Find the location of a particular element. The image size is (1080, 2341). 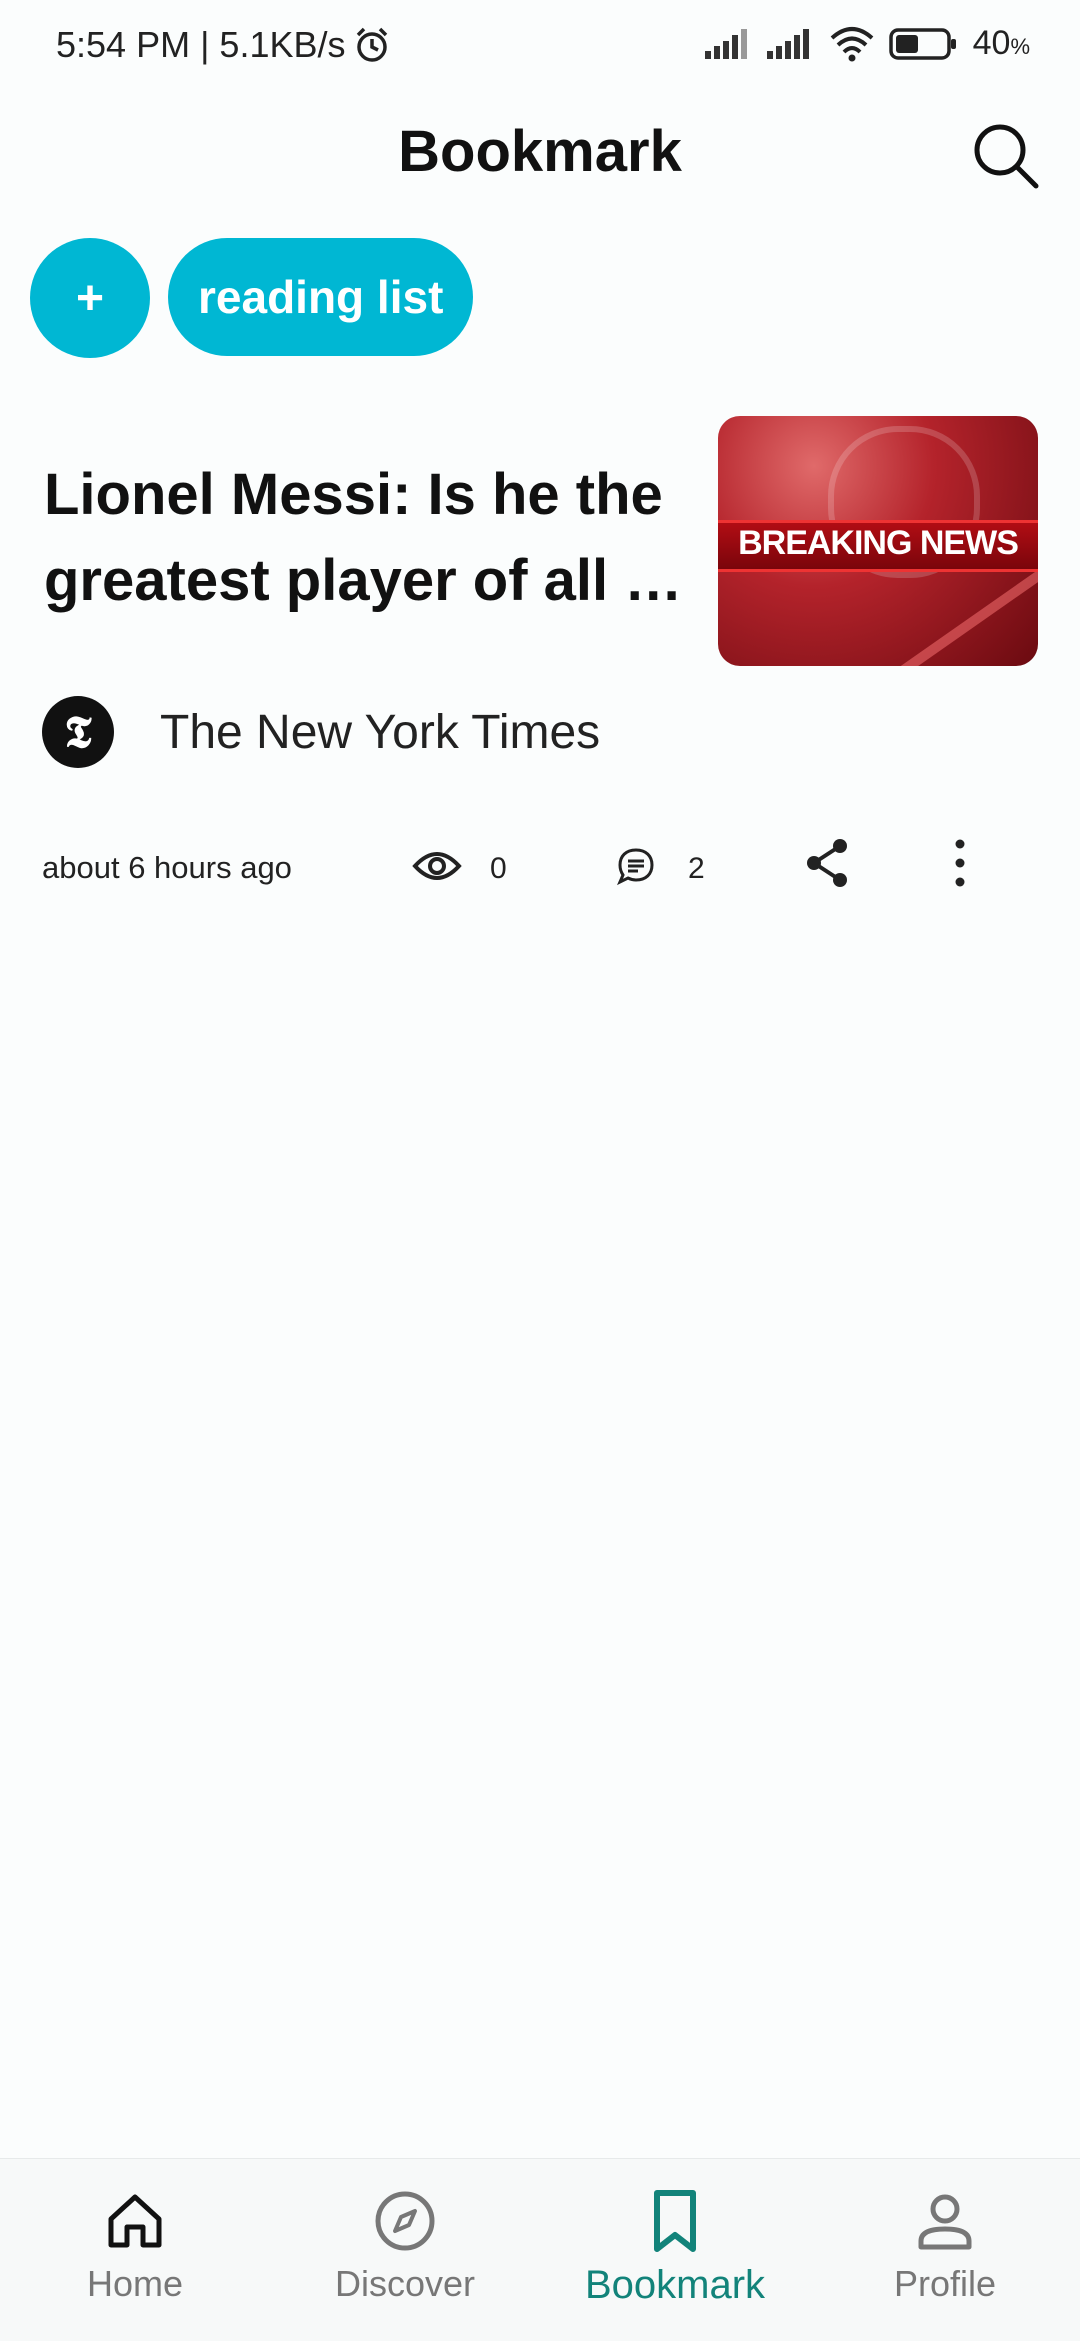

page-title: Bookmark is located at coordinates (540, 151).